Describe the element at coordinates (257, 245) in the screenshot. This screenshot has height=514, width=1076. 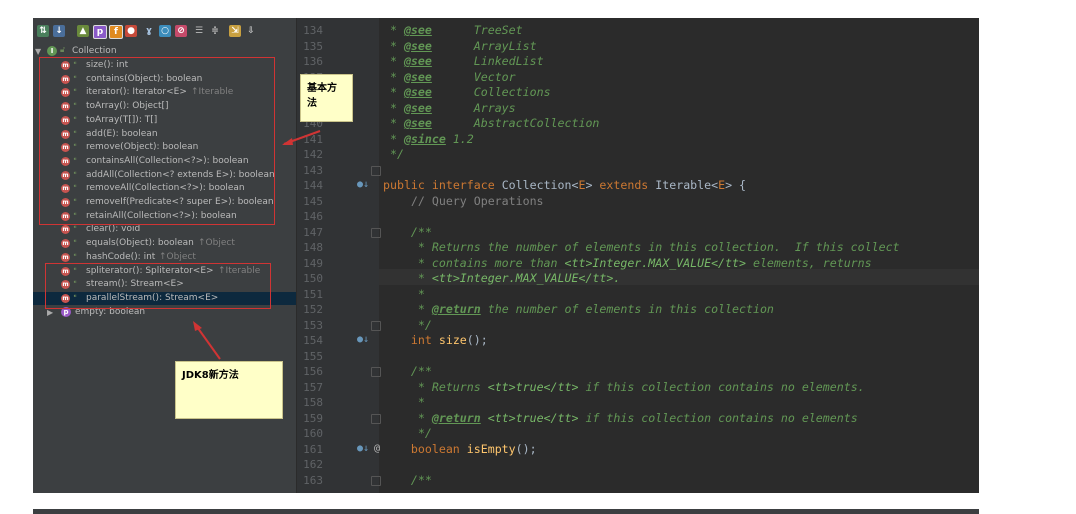
I see `annotation-arrows` at that location.